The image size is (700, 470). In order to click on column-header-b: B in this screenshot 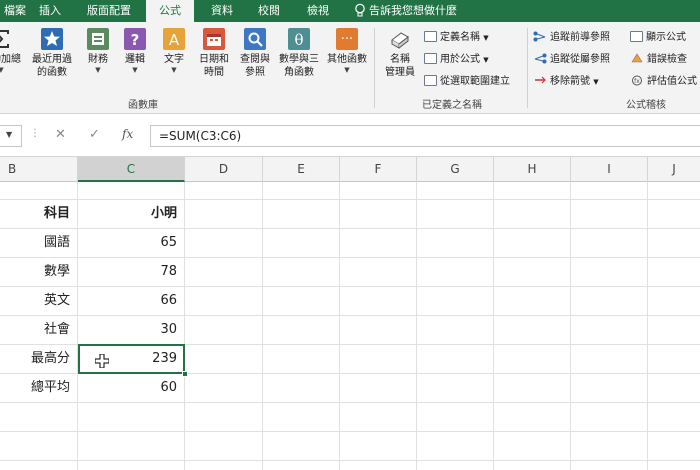, I will do `click(39, 169)`.